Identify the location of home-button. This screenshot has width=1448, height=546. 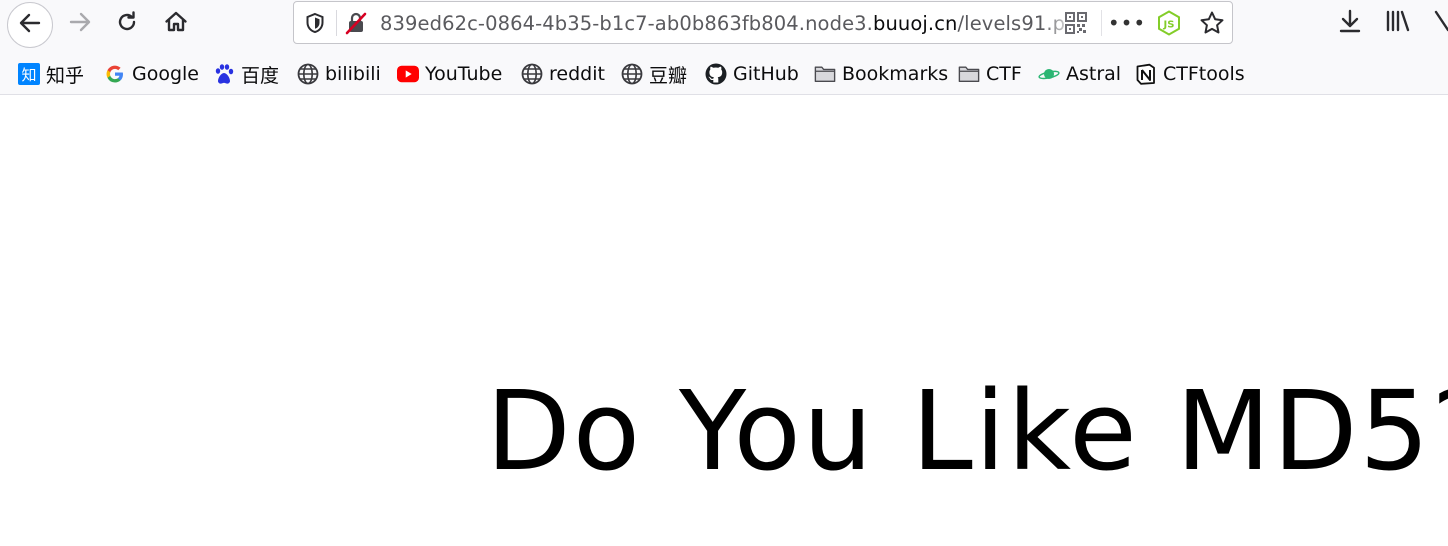
(176, 24).